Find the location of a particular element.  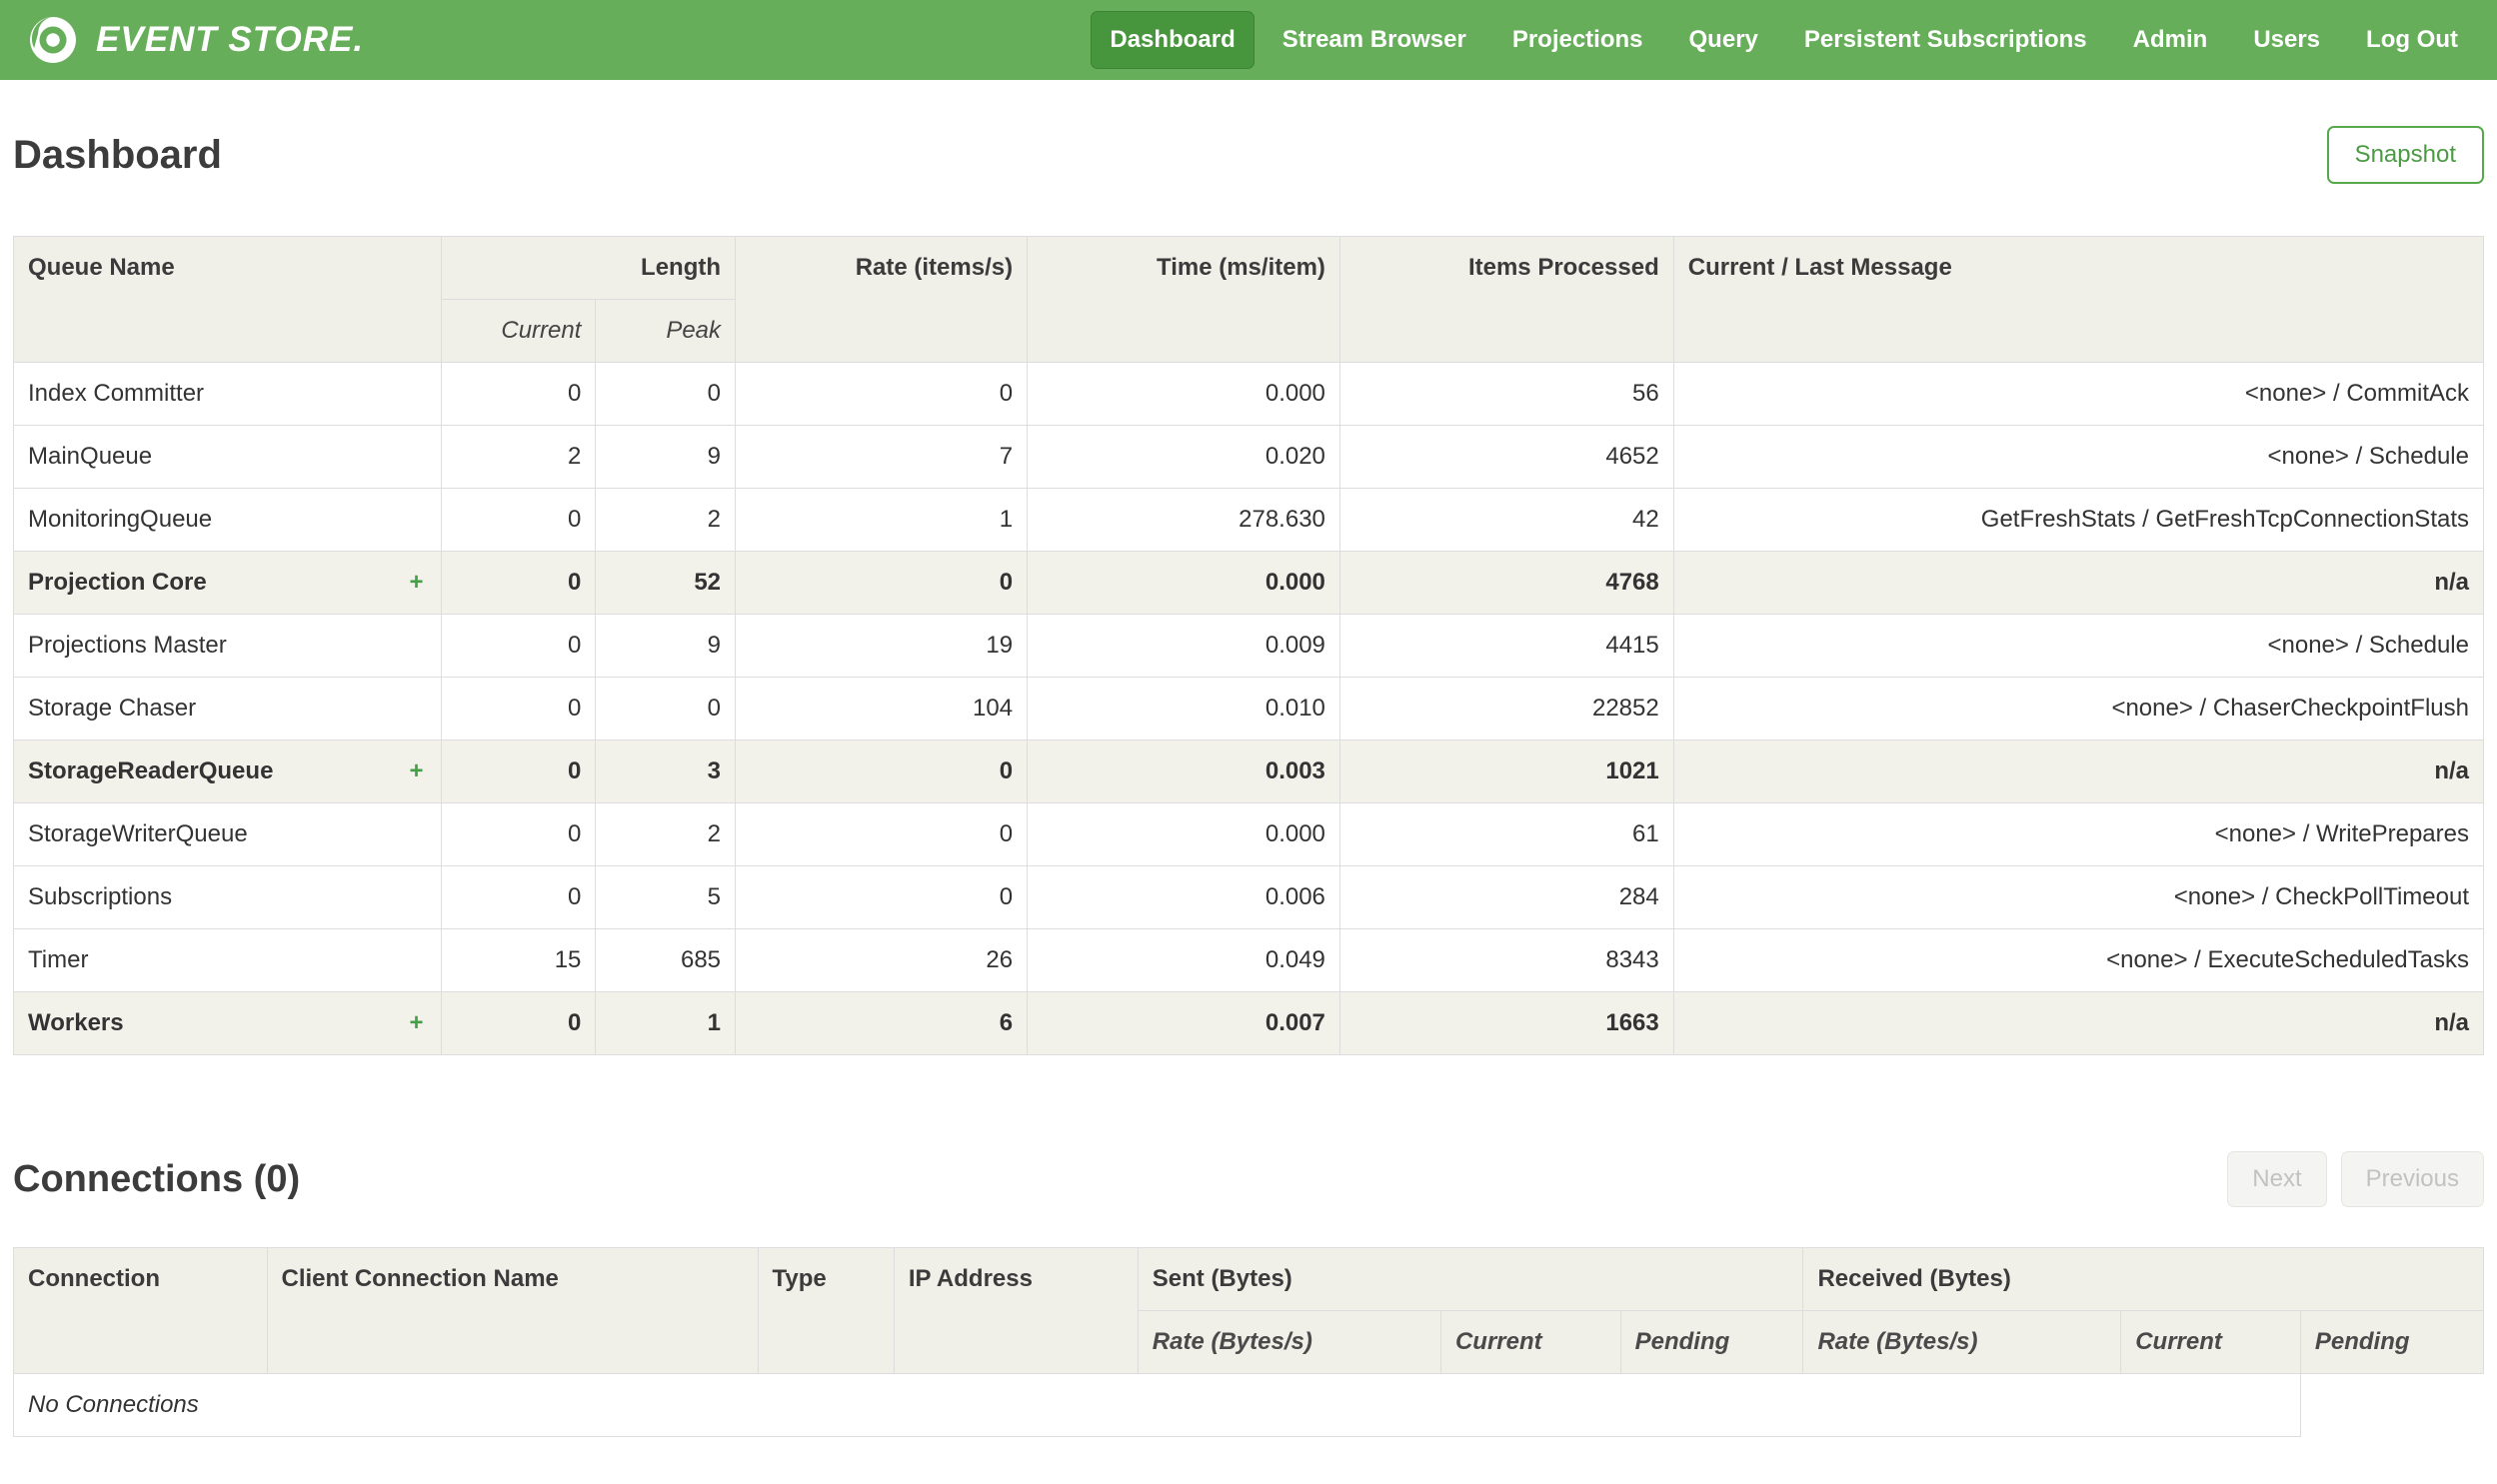

queue-name: Projections Master is located at coordinates (127, 645).